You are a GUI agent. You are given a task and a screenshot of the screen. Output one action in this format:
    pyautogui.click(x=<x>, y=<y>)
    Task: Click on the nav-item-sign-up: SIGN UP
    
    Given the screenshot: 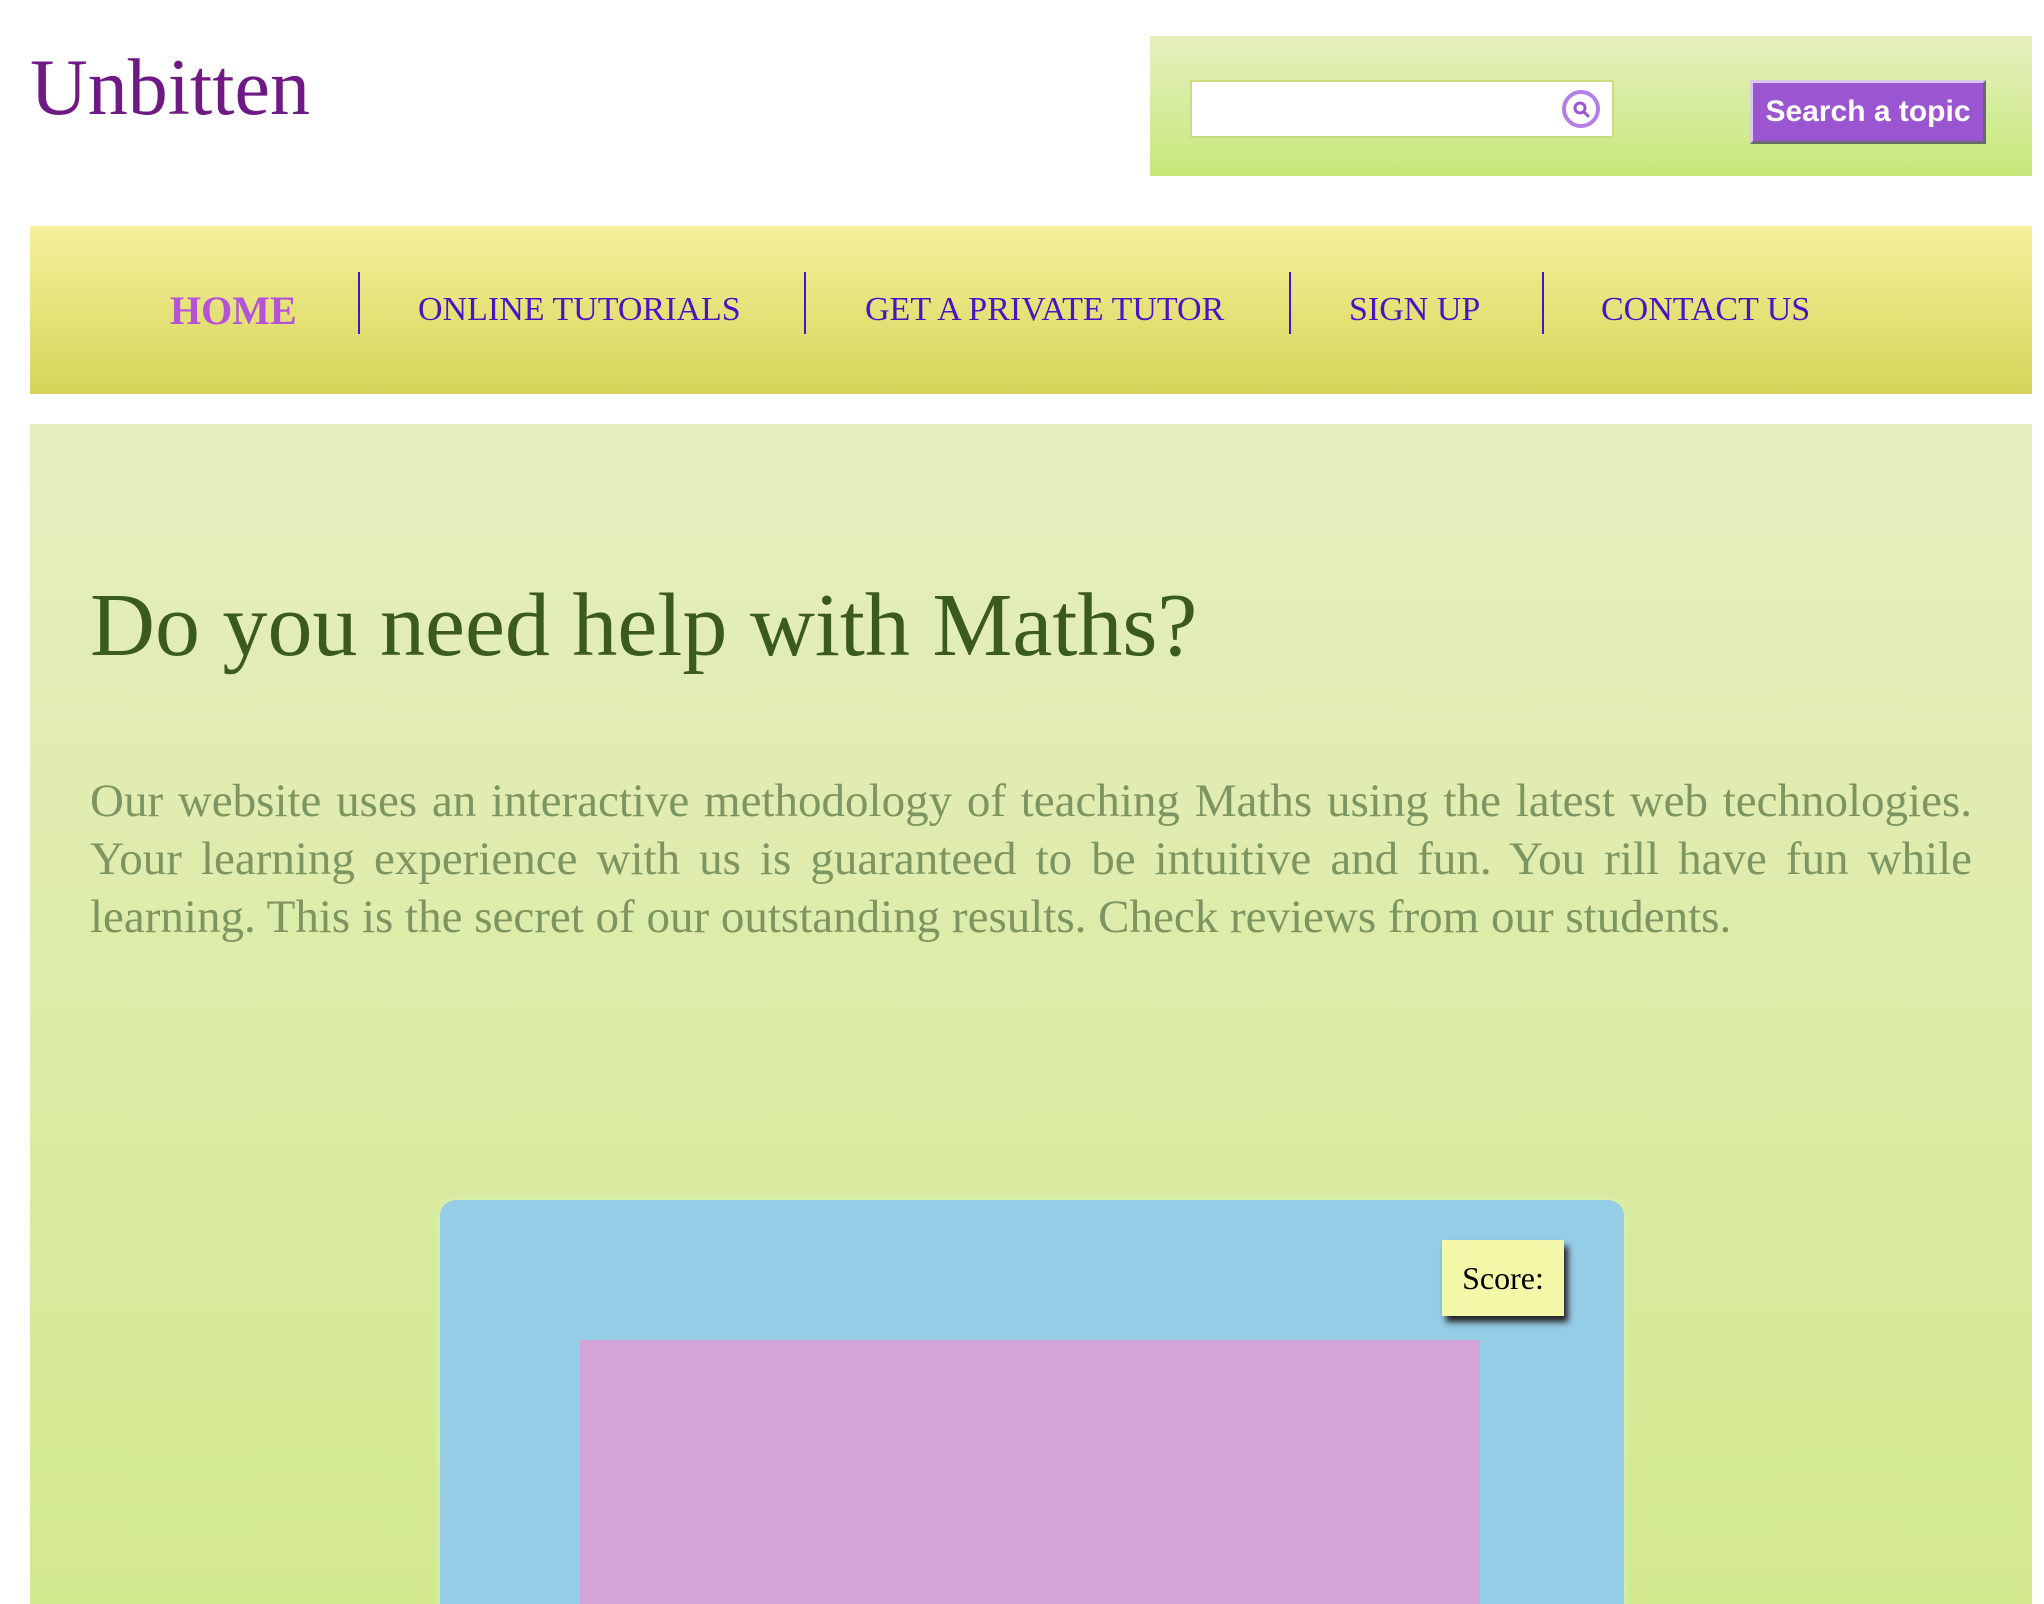 What is the action you would take?
    pyautogui.click(x=1414, y=310)
    